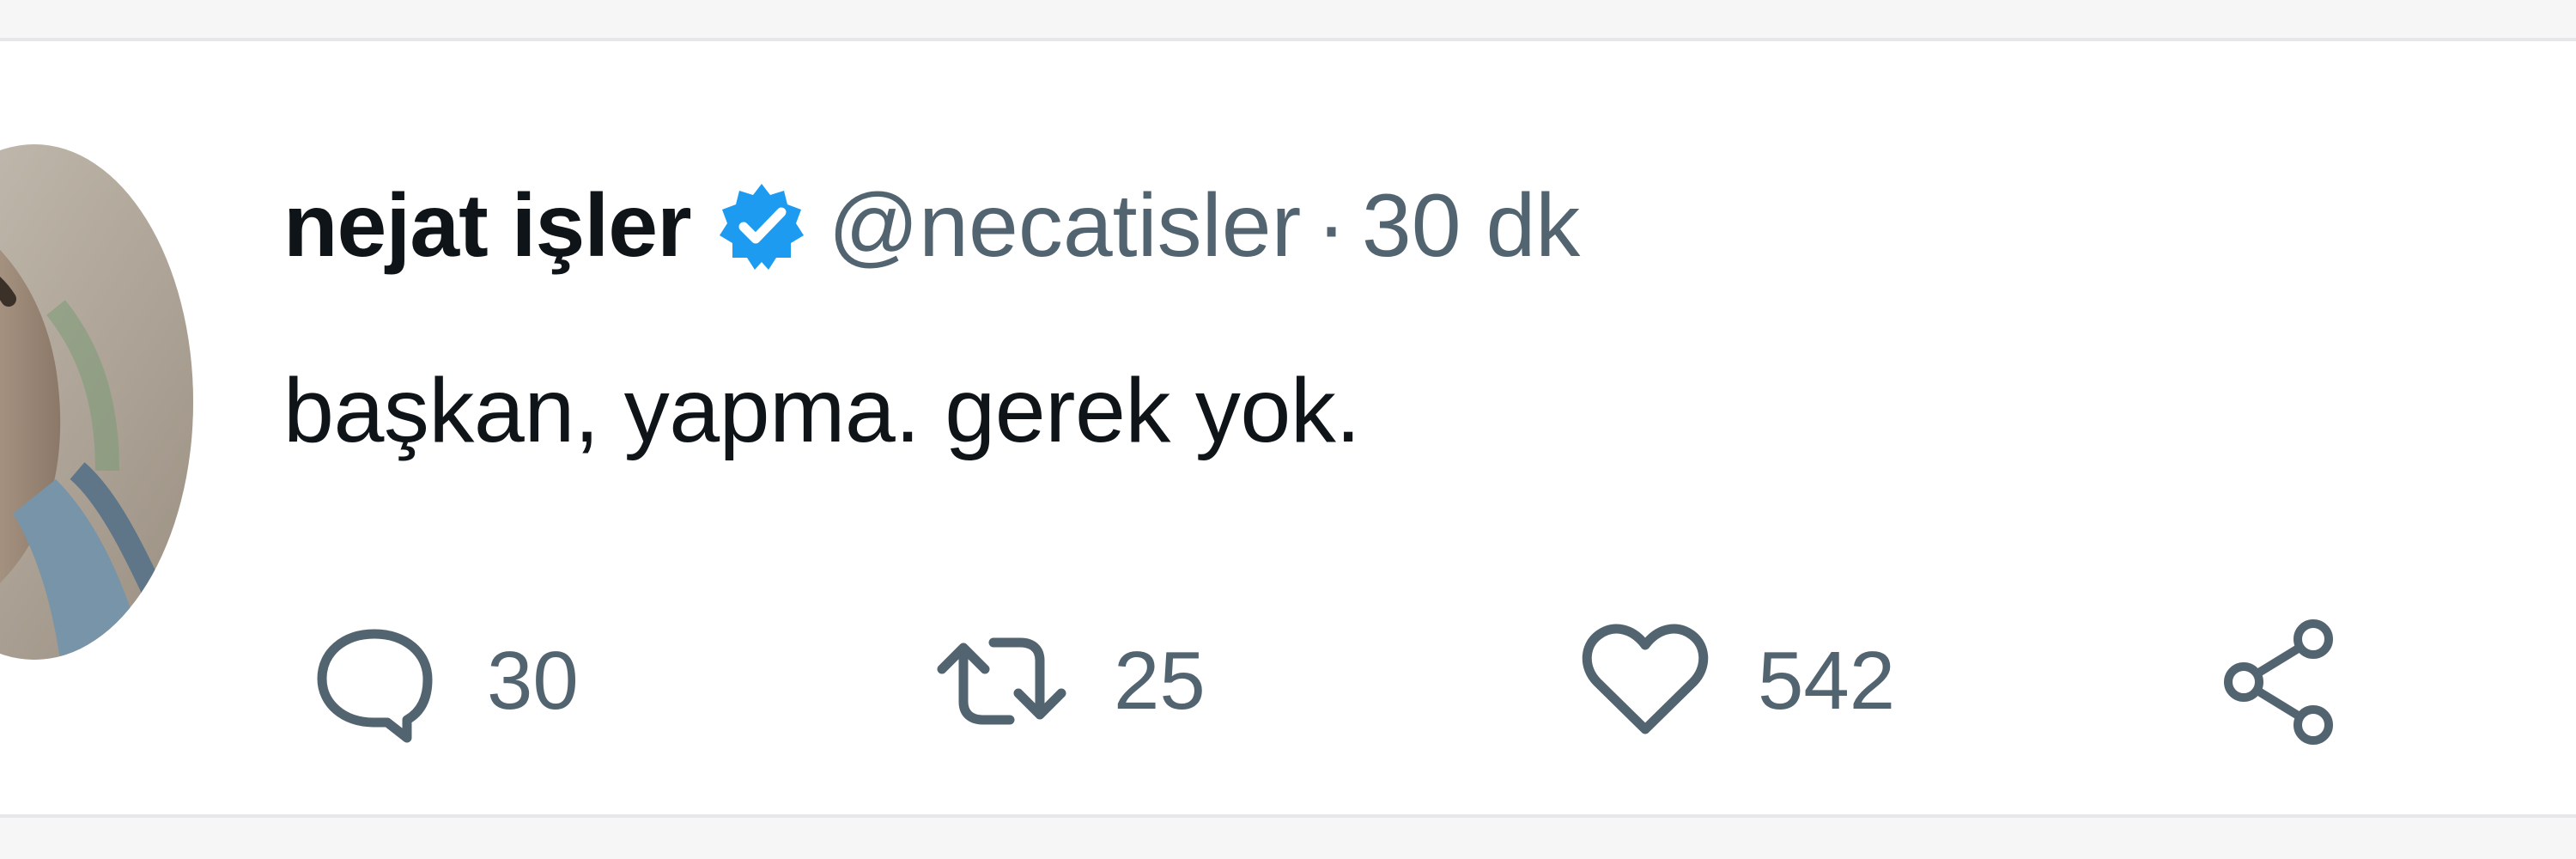  I want to click on share-icon, so click(2280, 681).